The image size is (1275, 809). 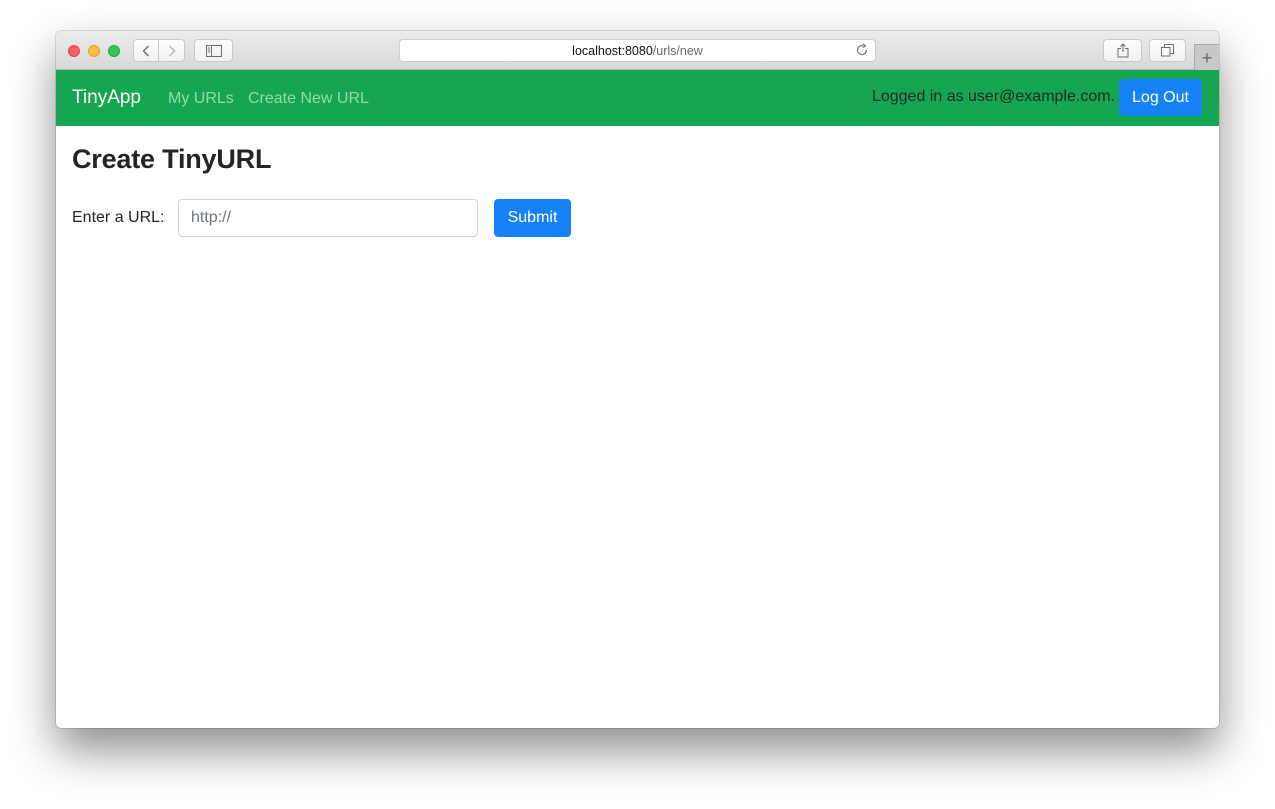 I want to click on browser-titlebar: localhost:8080/urls/new +, so click(x=637, y=50).